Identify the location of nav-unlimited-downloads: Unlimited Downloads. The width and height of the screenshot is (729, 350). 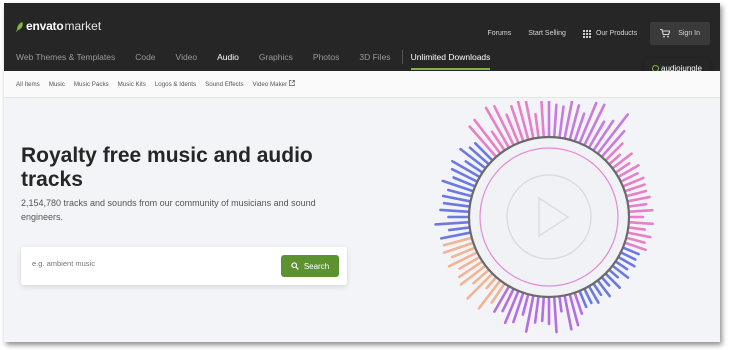
(450, 61).